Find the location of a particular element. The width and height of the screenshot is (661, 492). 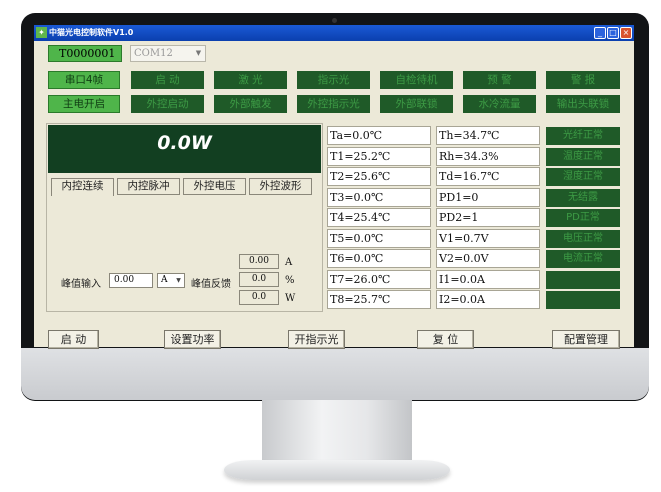

reset-button: 复 位 is located at coordinates (445, 339).